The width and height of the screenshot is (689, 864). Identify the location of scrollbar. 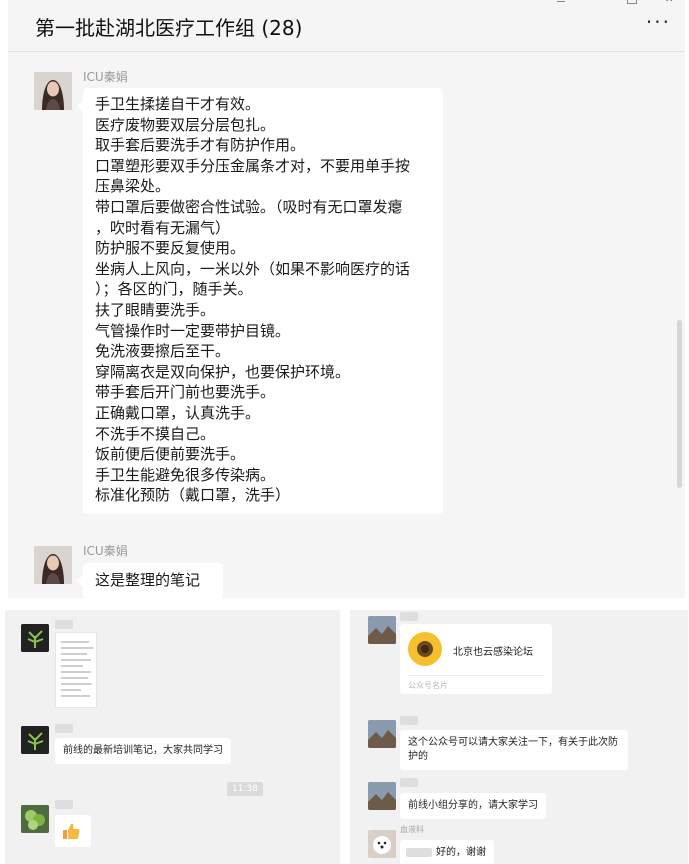
(679, 404).